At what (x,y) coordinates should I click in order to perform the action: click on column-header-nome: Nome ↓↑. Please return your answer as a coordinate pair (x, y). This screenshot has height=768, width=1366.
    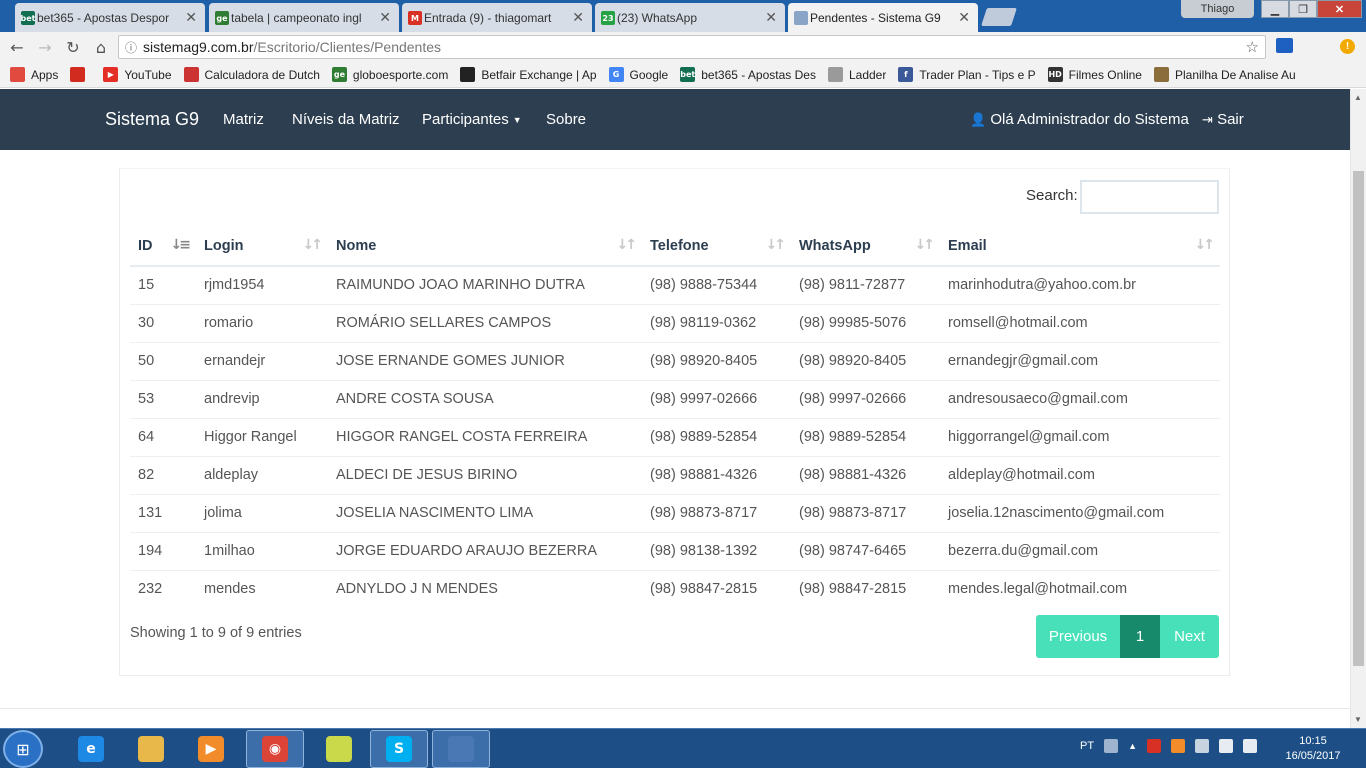
    Looking at the image, I should click on (485, 246).